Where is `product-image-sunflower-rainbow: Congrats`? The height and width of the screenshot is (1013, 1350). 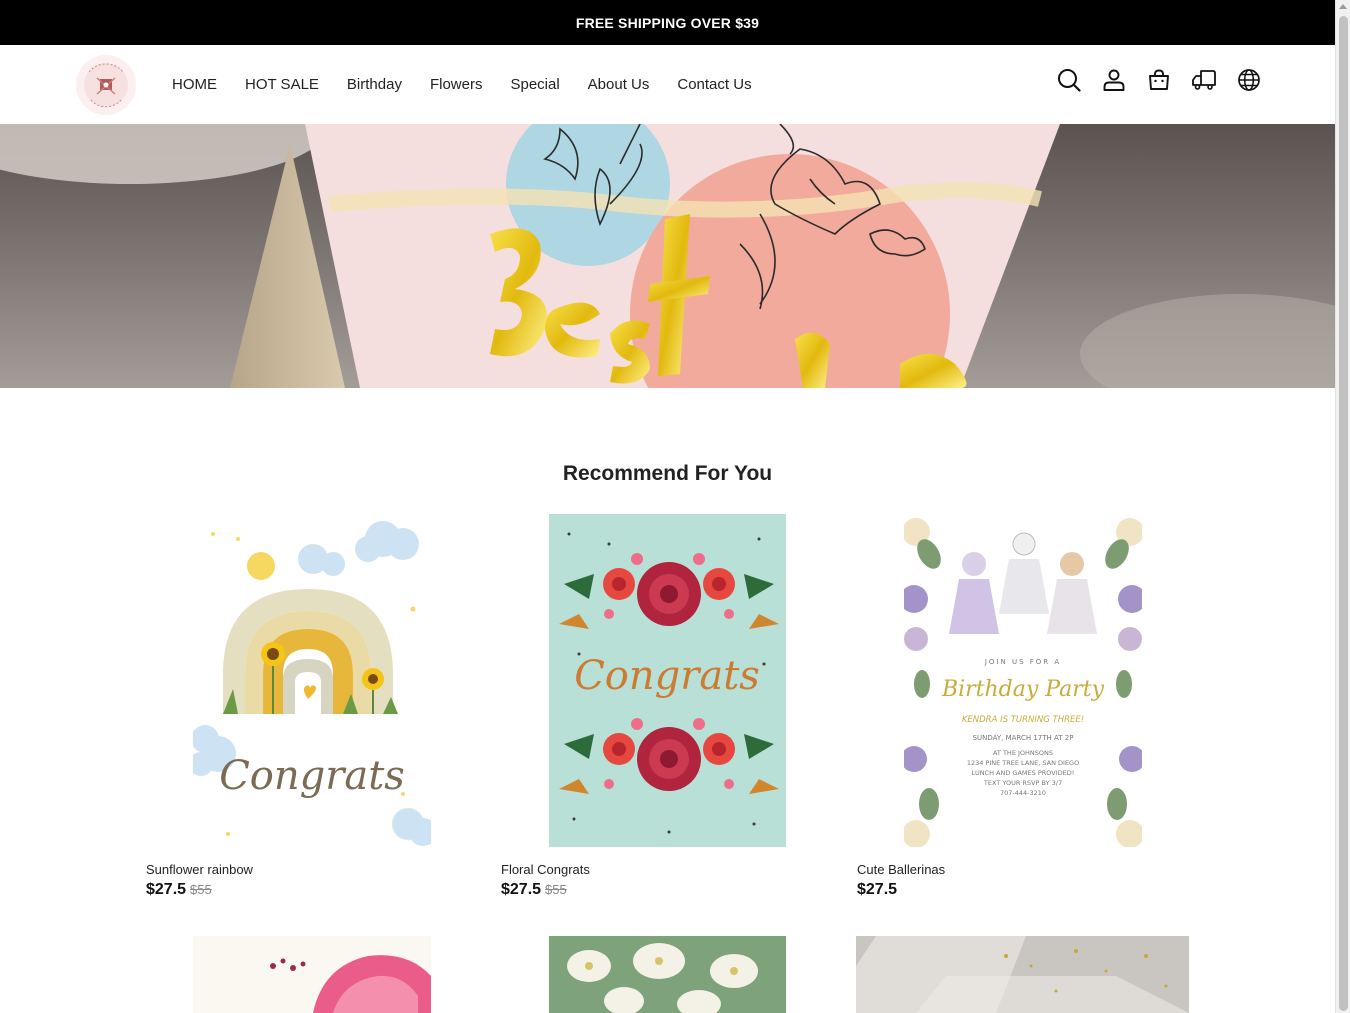 product-image-sunflower-rainbow: Congrats is located at coordinates (312, 680).